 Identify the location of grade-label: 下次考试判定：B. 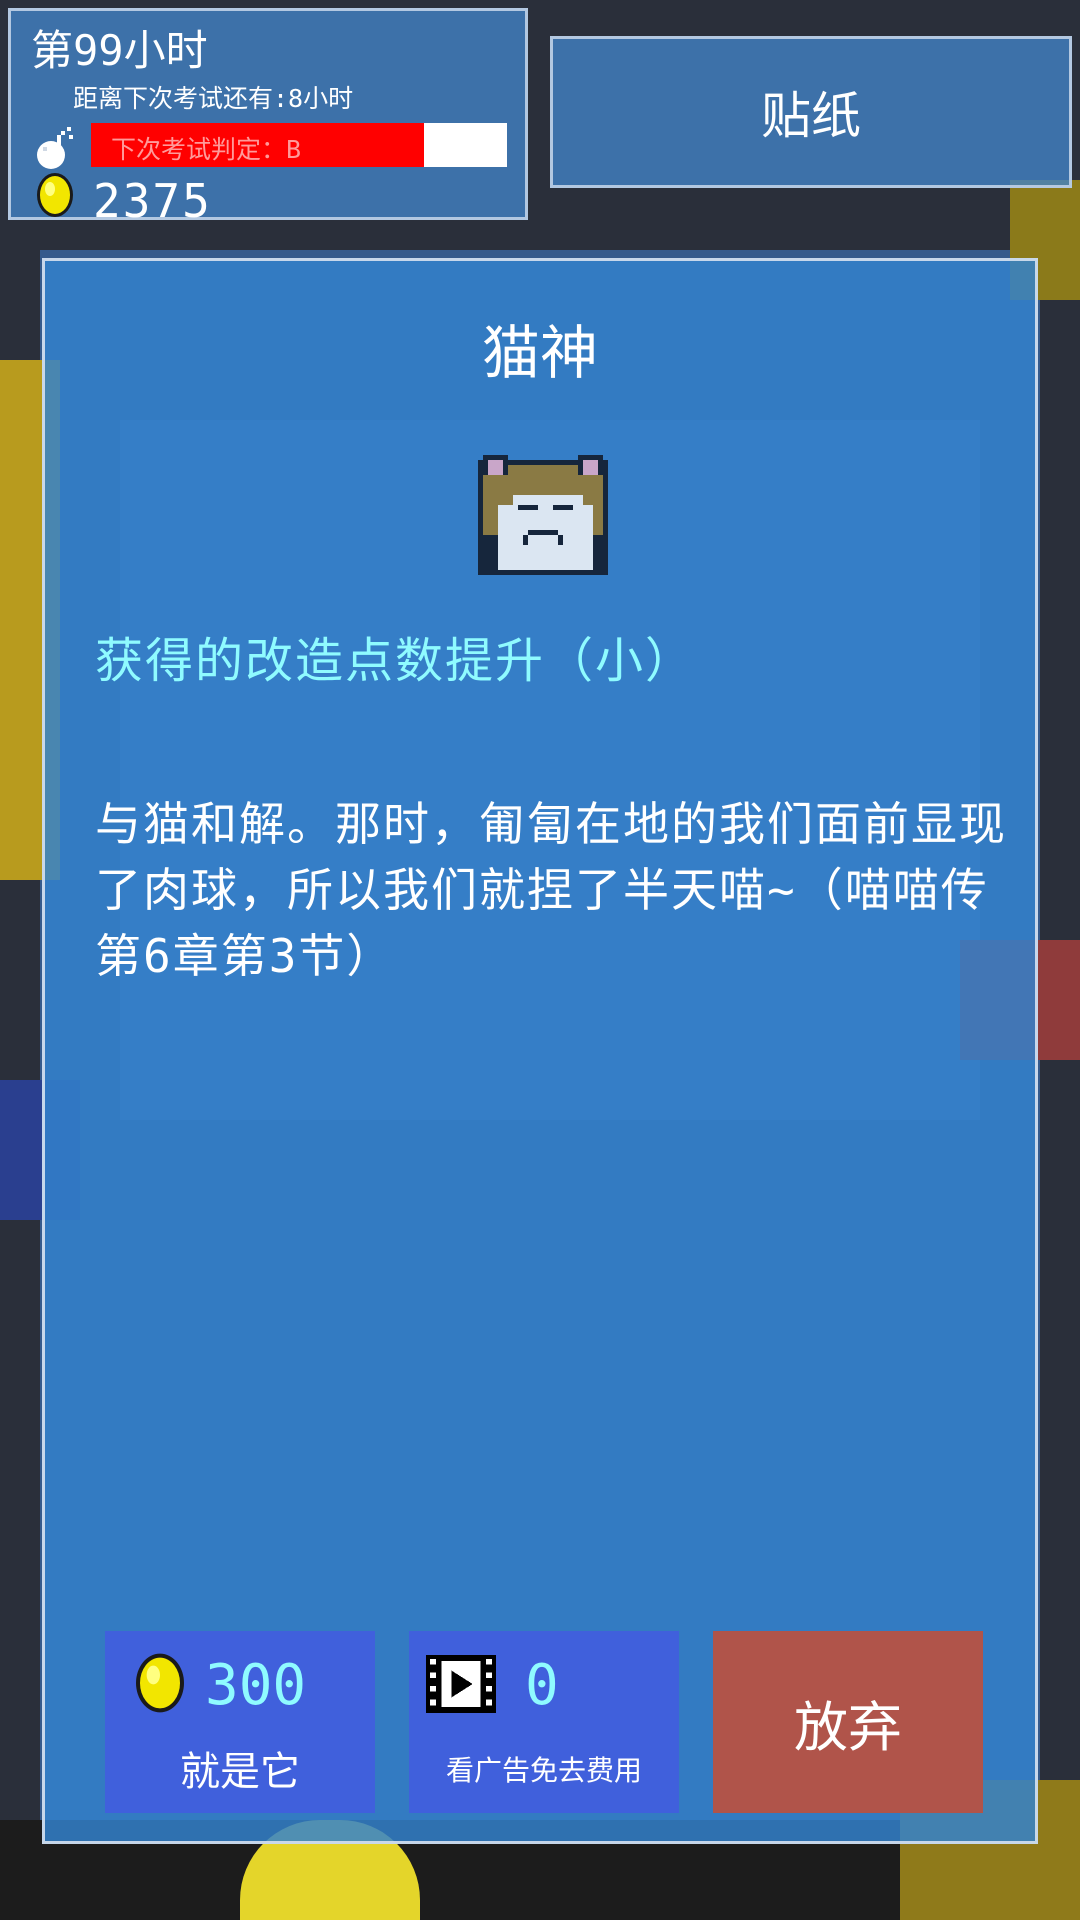
(206, 149).